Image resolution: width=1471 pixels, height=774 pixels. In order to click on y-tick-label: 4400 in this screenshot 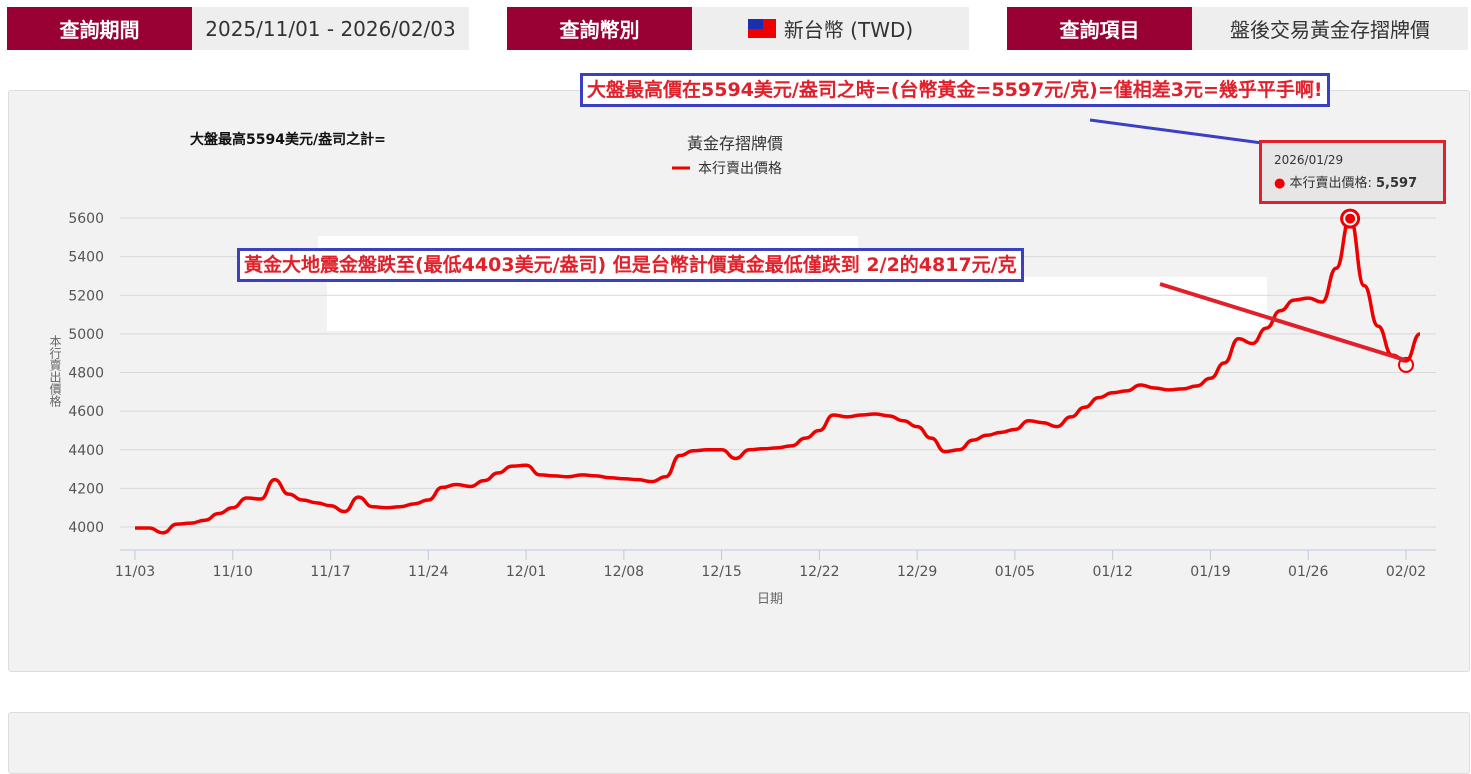, I will do `click(86, 451)`.